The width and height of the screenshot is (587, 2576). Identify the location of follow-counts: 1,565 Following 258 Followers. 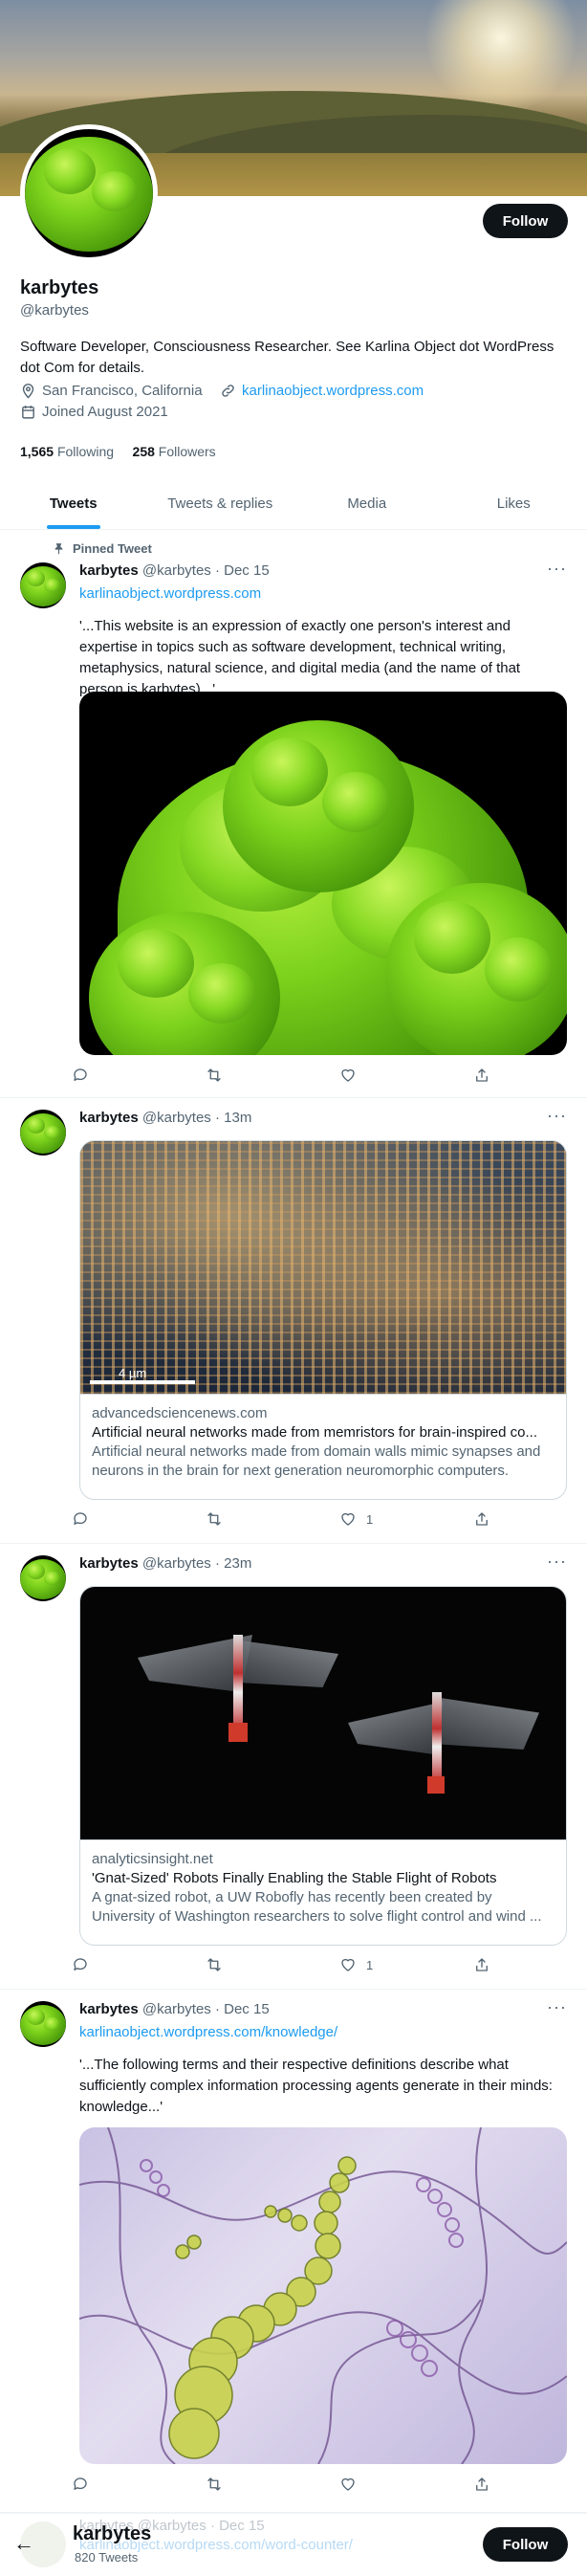
(118, 451).